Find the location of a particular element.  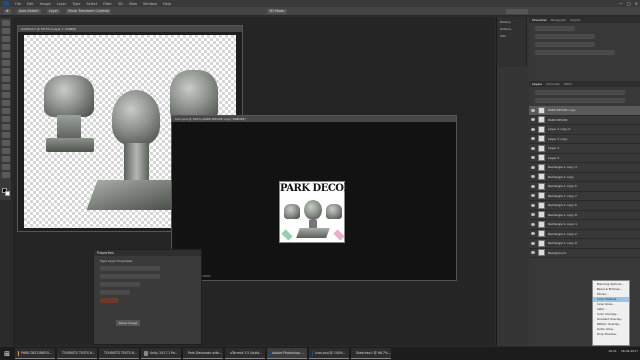

background-color-swatch is located at coordinates (7, 193).